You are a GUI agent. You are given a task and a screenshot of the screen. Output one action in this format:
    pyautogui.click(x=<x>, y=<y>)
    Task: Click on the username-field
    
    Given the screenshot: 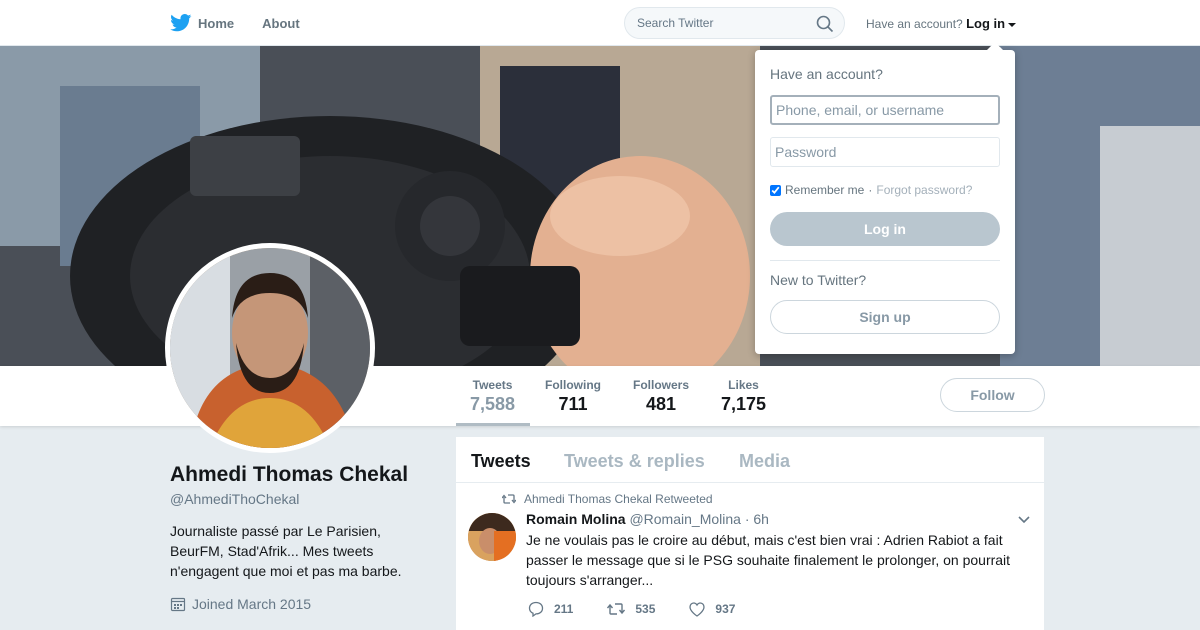 What is the action you would take?
    pyautogui.click(x=885, y=110)
    